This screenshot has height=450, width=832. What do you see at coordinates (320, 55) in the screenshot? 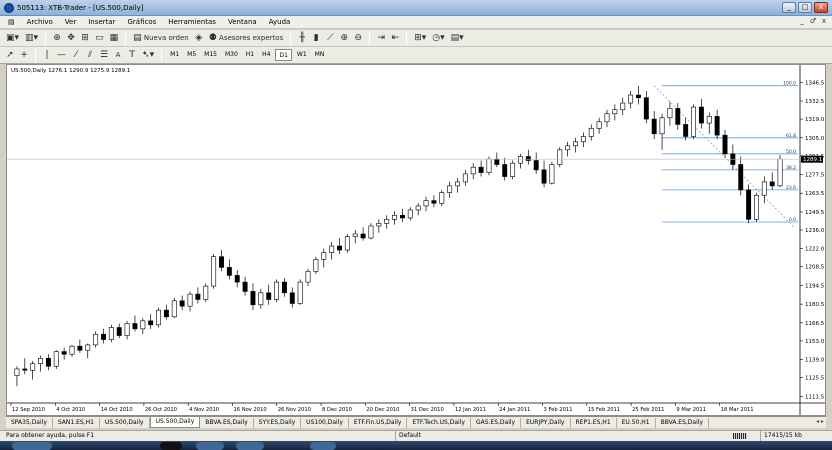
I see `timeframe-mn: MN` at bounding box center [320, 55].